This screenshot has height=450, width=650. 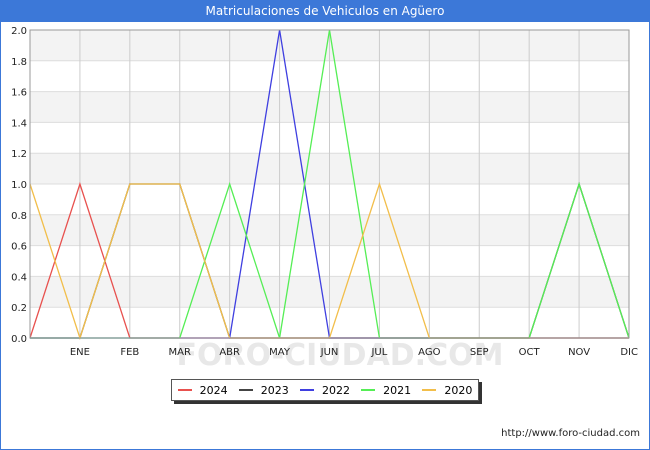 I want to click on y-tick-label: 0.8, so click(x=19, y=216).